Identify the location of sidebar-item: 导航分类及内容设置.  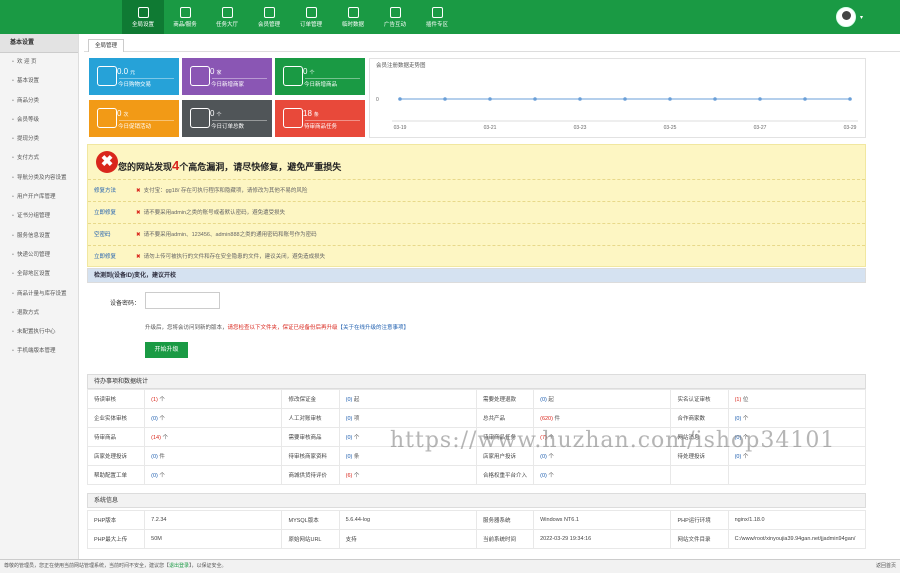
(39, 178).